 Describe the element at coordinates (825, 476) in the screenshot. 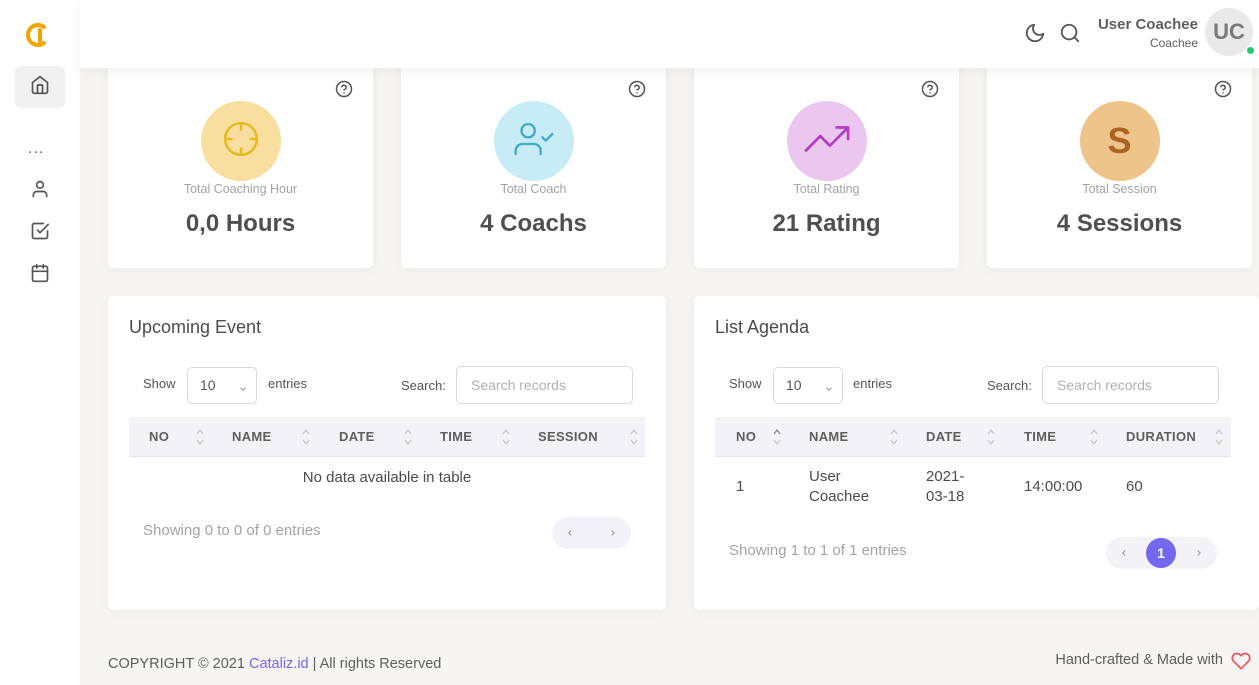

I see `cell-name-line: User` at that location.